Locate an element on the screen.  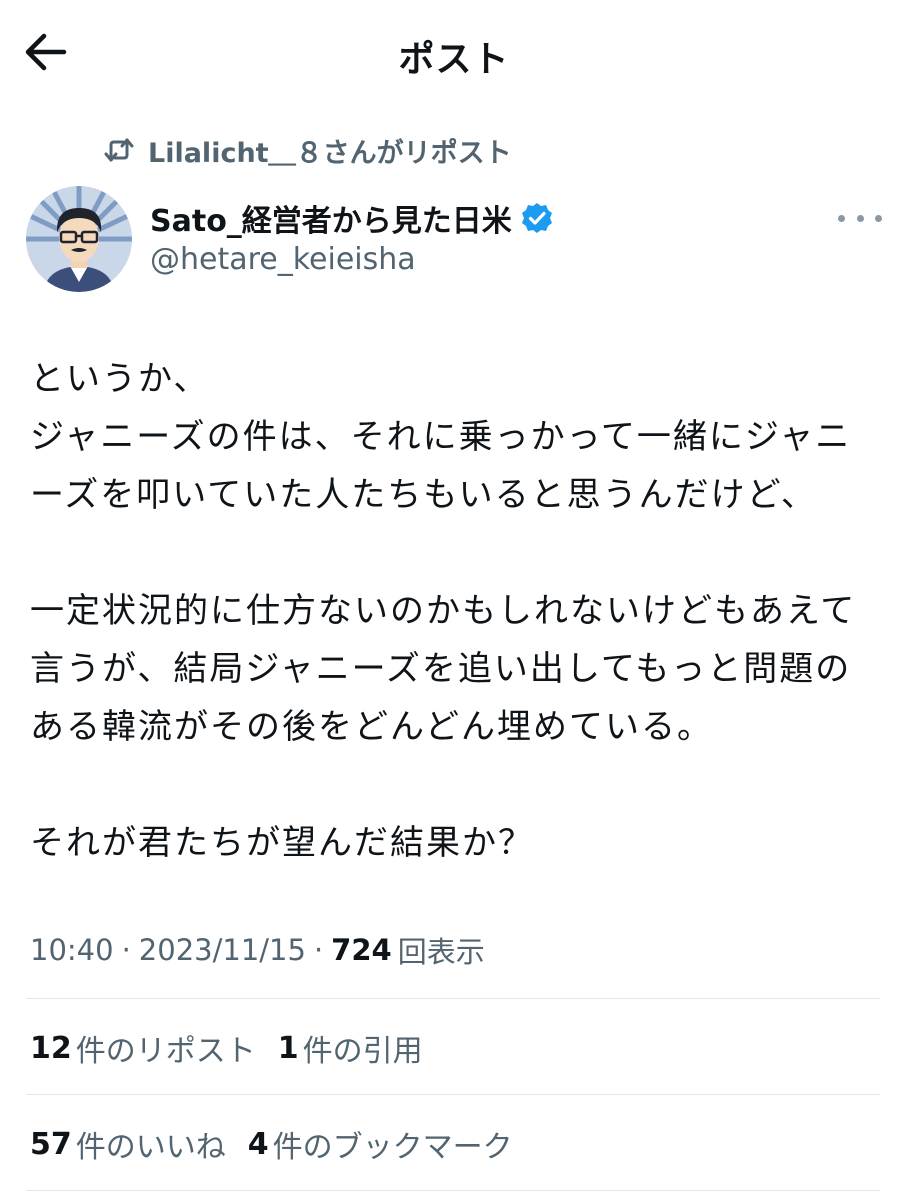
avatar-illustration is located at coordinates (79, 239).